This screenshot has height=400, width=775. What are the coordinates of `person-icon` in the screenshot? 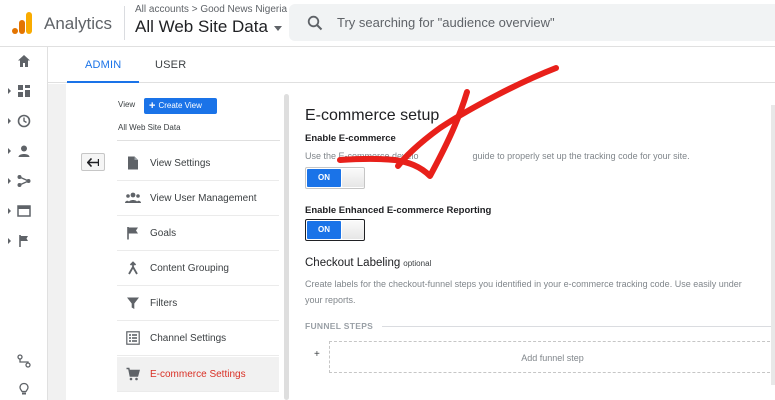 It's located at (24, 151).